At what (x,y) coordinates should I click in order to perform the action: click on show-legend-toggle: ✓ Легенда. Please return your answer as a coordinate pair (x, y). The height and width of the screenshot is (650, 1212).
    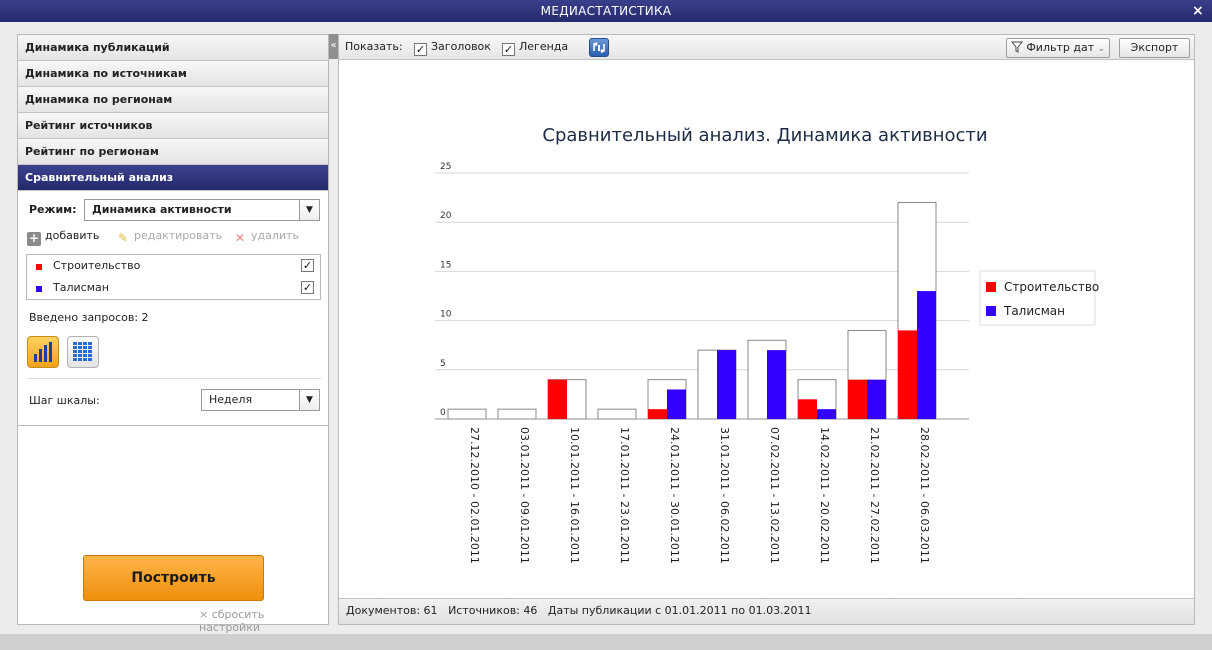
    Looking at the image, I should click on (535, 48).